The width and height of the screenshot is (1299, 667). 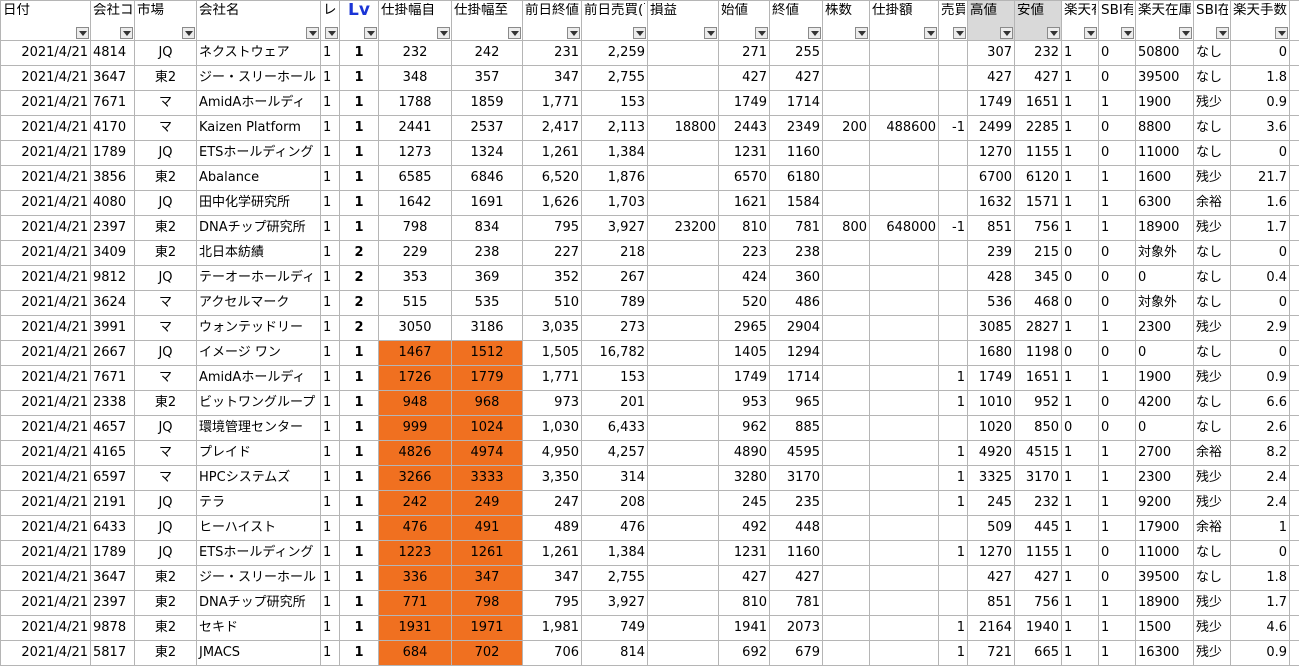 I want to click on cell-range-to: 491, so click(x=487, y=528).